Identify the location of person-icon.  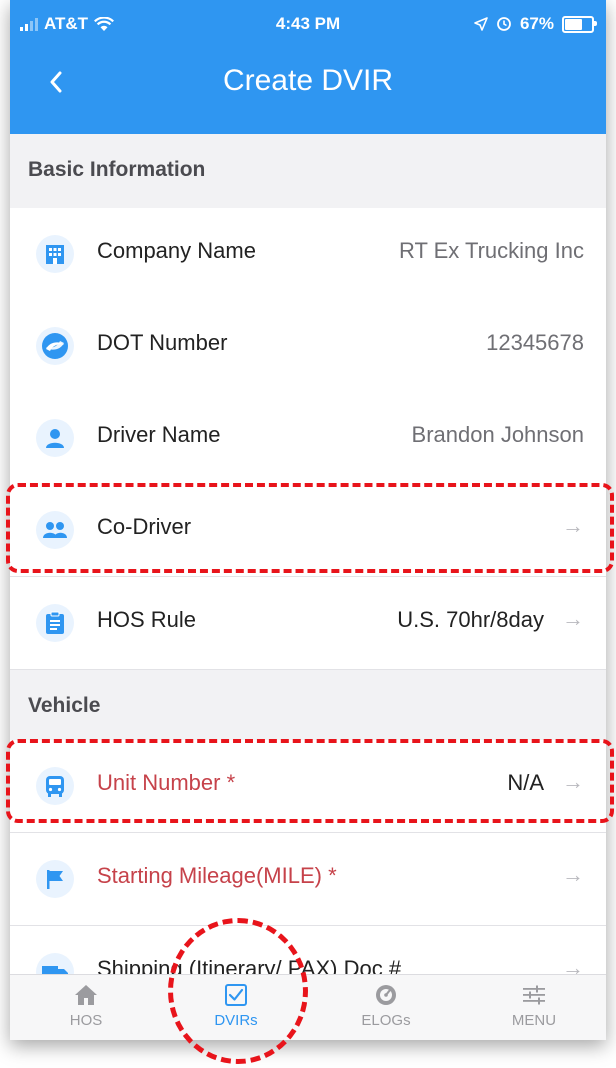
(55, 438).